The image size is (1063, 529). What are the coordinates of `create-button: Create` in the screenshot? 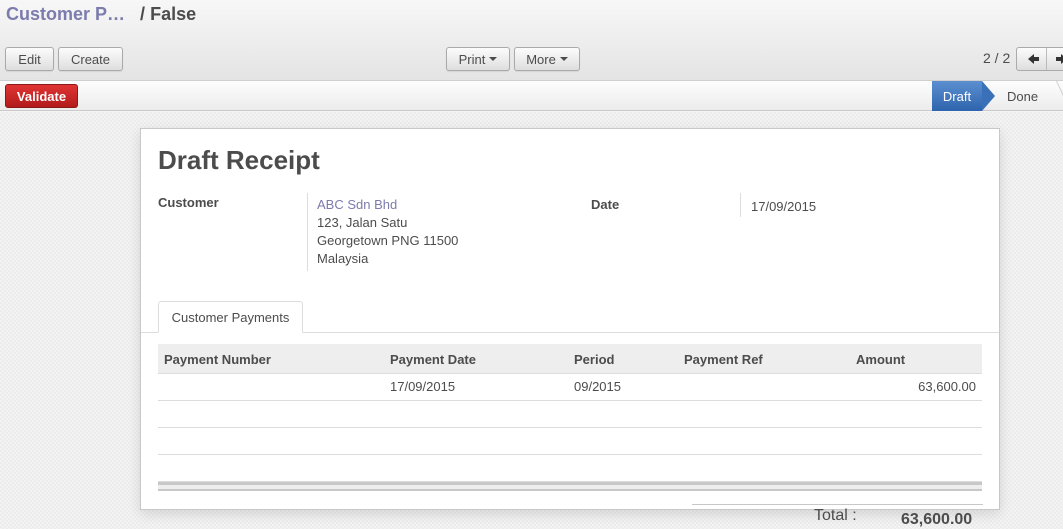 It's located at (90, 59).